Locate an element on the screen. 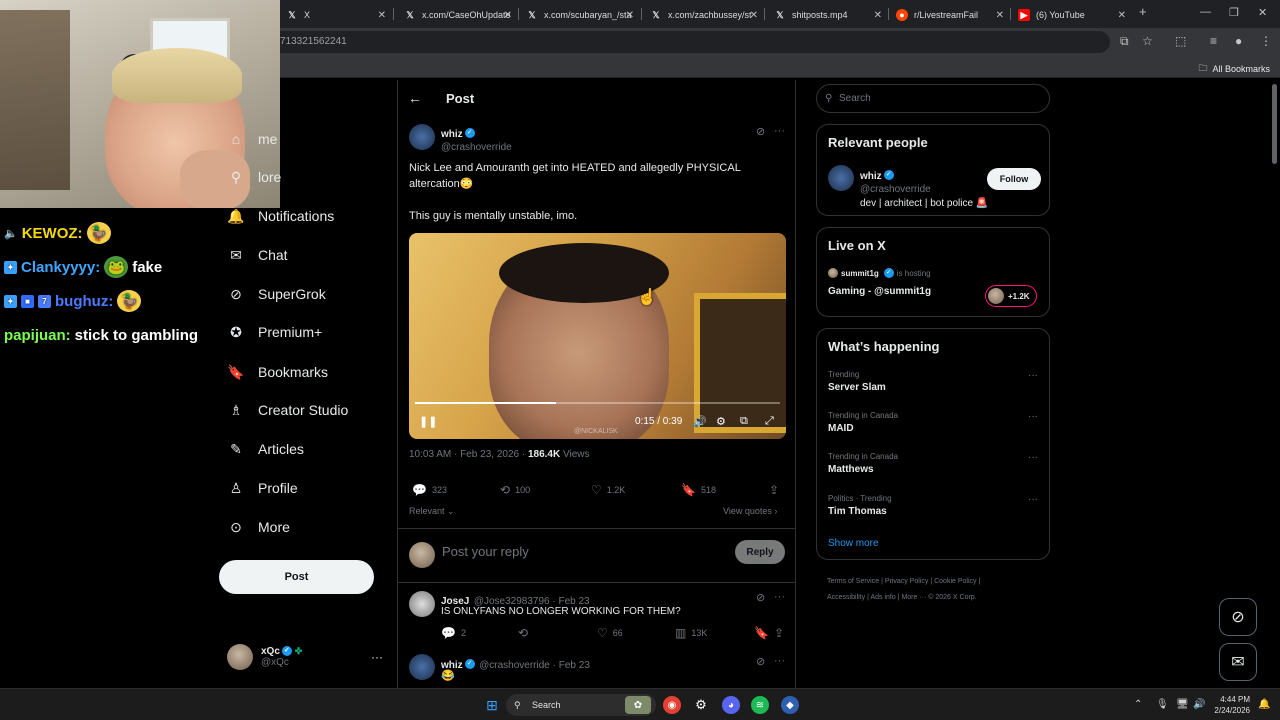 This screenshot has height=720, width=1280. like-action: ♡ 66 is located at coordinates (610, 633).